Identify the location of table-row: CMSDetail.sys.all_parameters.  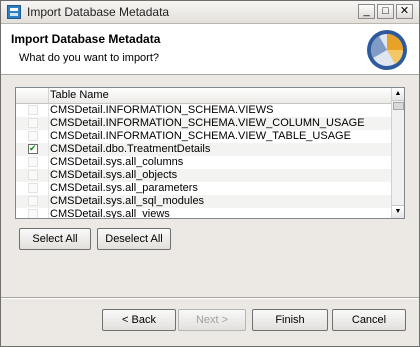
(204, 188).